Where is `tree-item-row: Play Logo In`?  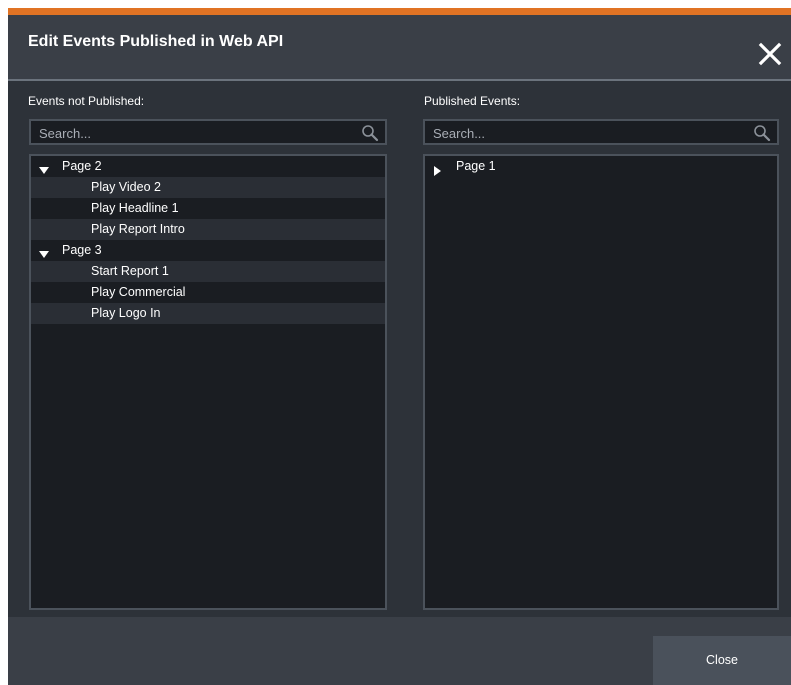
tree-item-row: Play Logo In is located at coordinates (208, 313).